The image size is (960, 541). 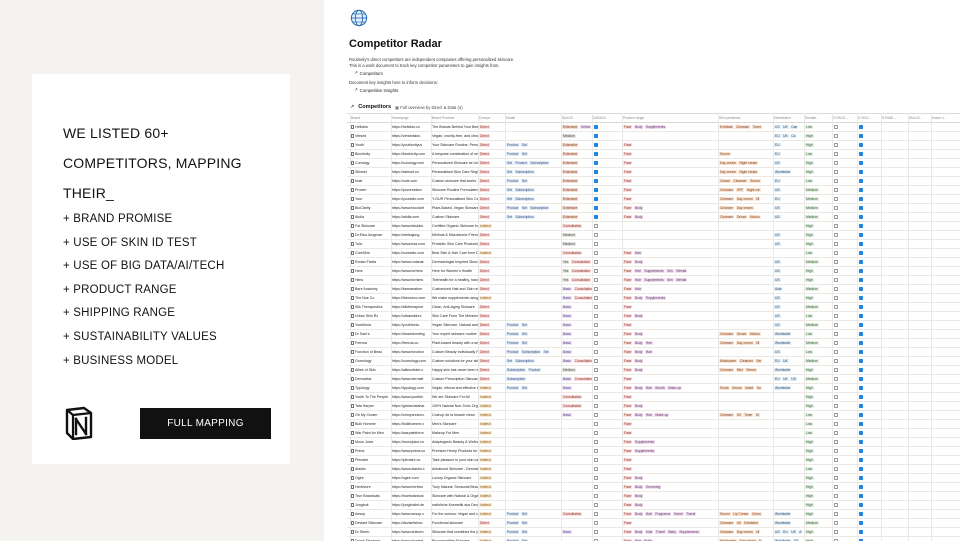 What do you see at coordinates (411, 127) in the screenshot?
I see `homepage-link: https://hellobio.co` at bounding box center [411, 127].